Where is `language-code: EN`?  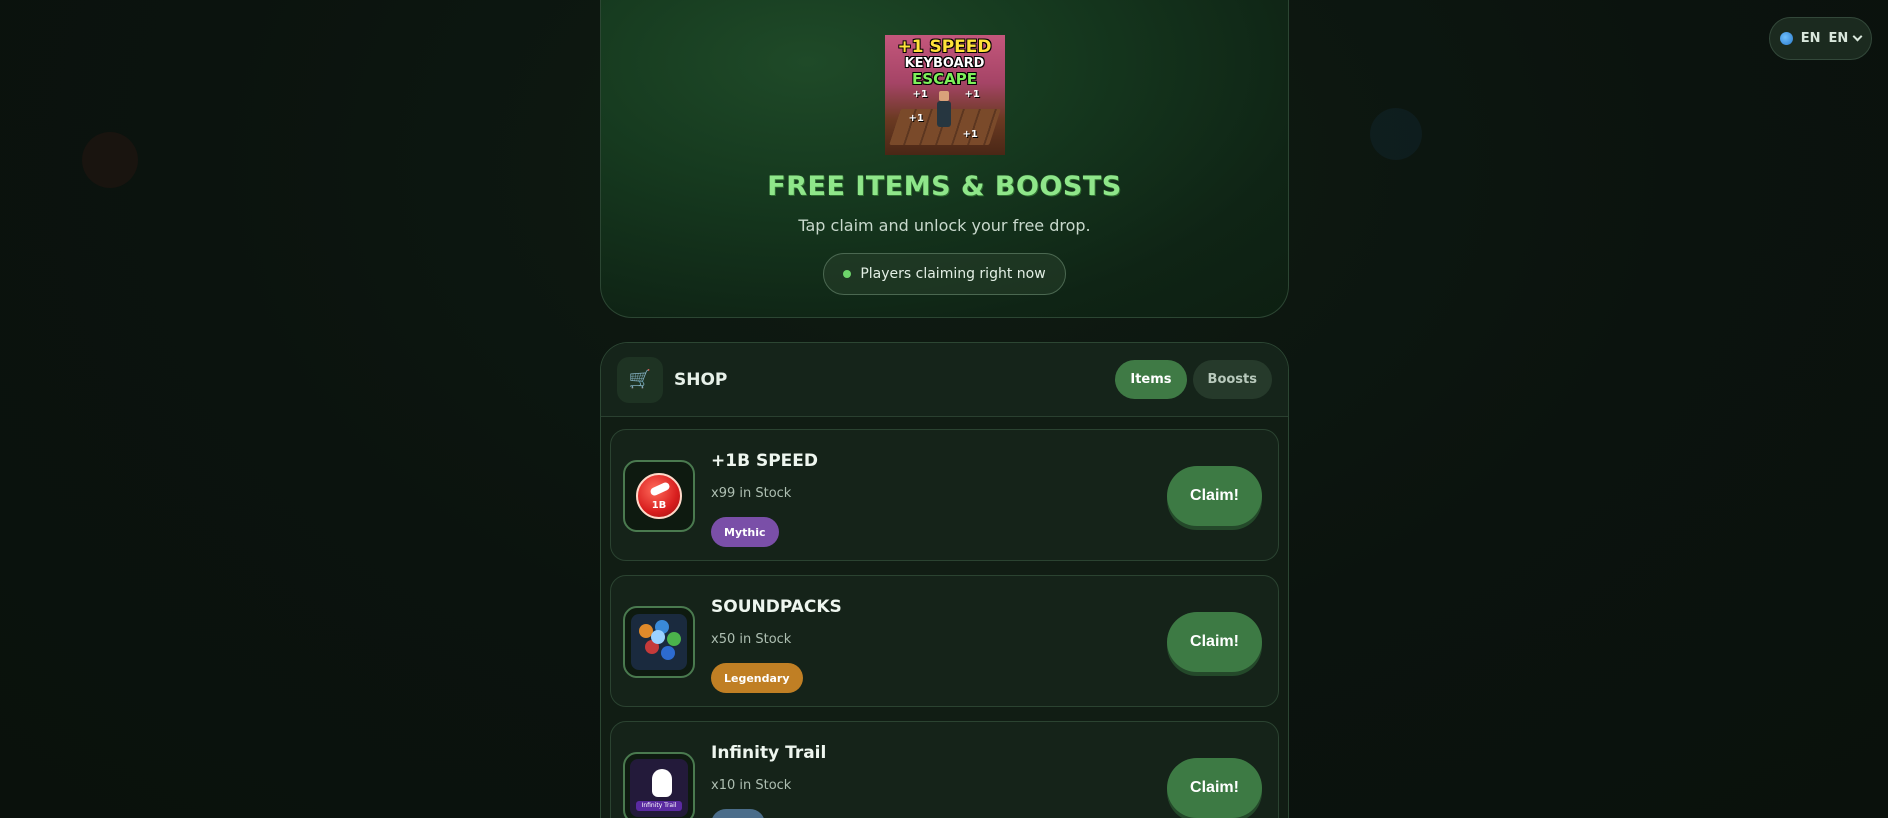 language-code: EN is located at coordinates (1810, 38).